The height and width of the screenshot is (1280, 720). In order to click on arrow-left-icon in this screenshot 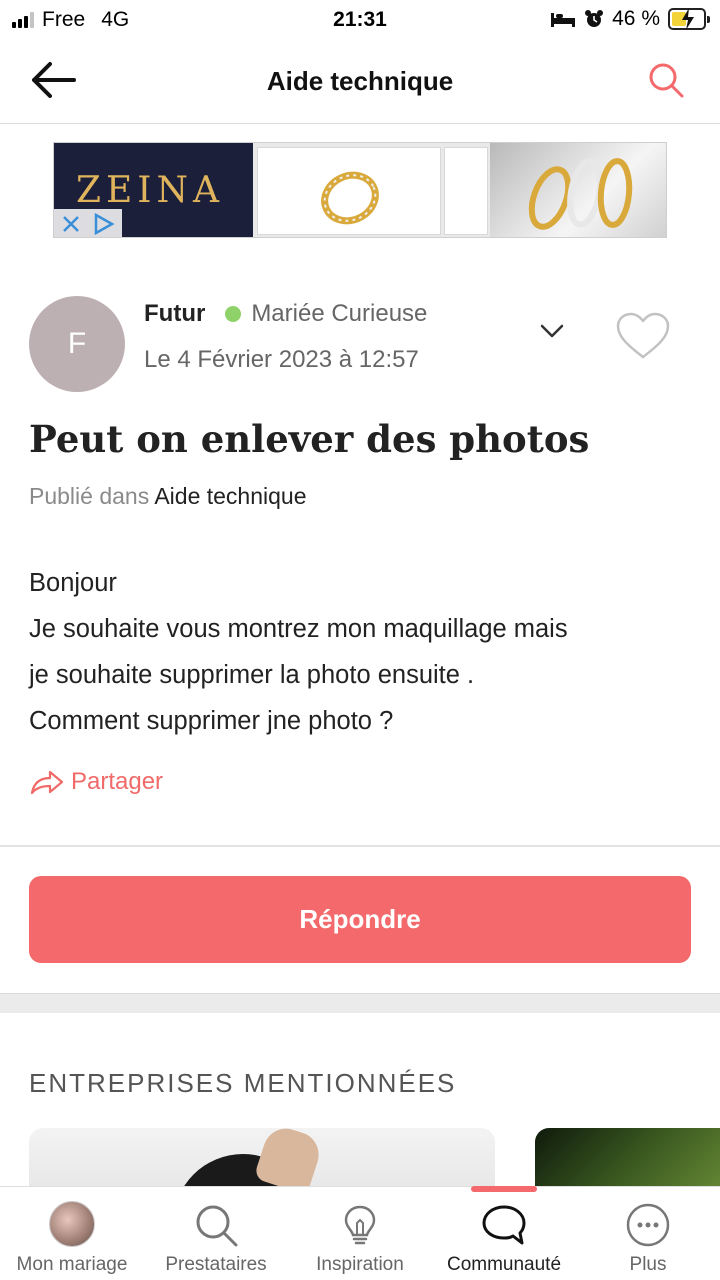, I will do `click(54, 80)`.